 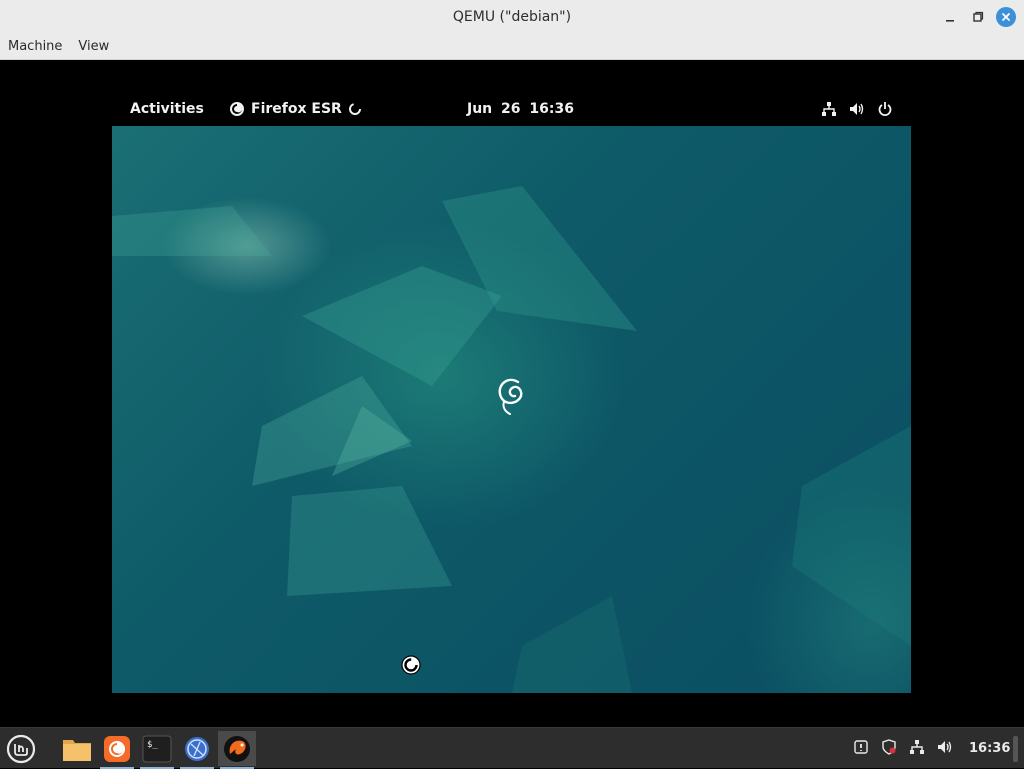 What do you see at coordinates (1015, 749) in the screenshot?
I see `taskbar-handle` at bounding box center [1015, 749].